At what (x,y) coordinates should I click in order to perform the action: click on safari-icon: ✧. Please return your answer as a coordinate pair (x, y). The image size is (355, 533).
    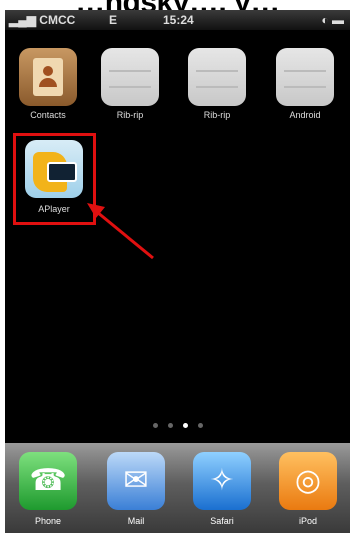
    Looking at the image, I should click on (222, 480).